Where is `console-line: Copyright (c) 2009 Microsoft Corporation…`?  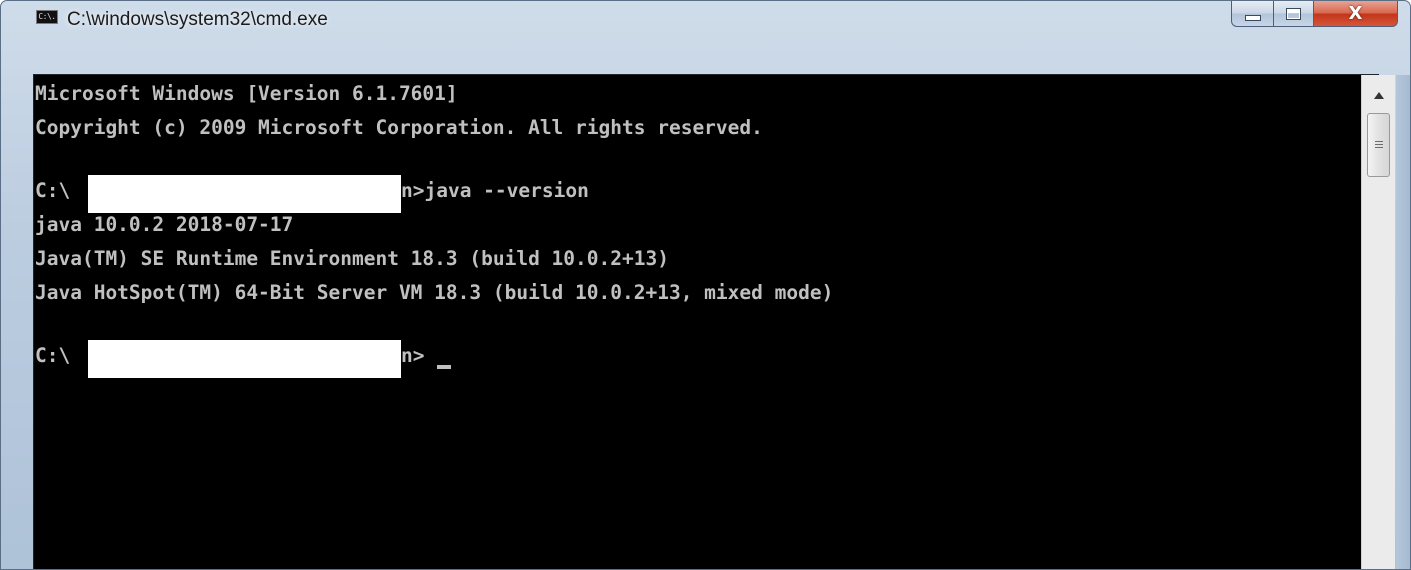
console-line: Copyright (c) 2009 Microsoft Corporation… is located at coordinates (399, 127).